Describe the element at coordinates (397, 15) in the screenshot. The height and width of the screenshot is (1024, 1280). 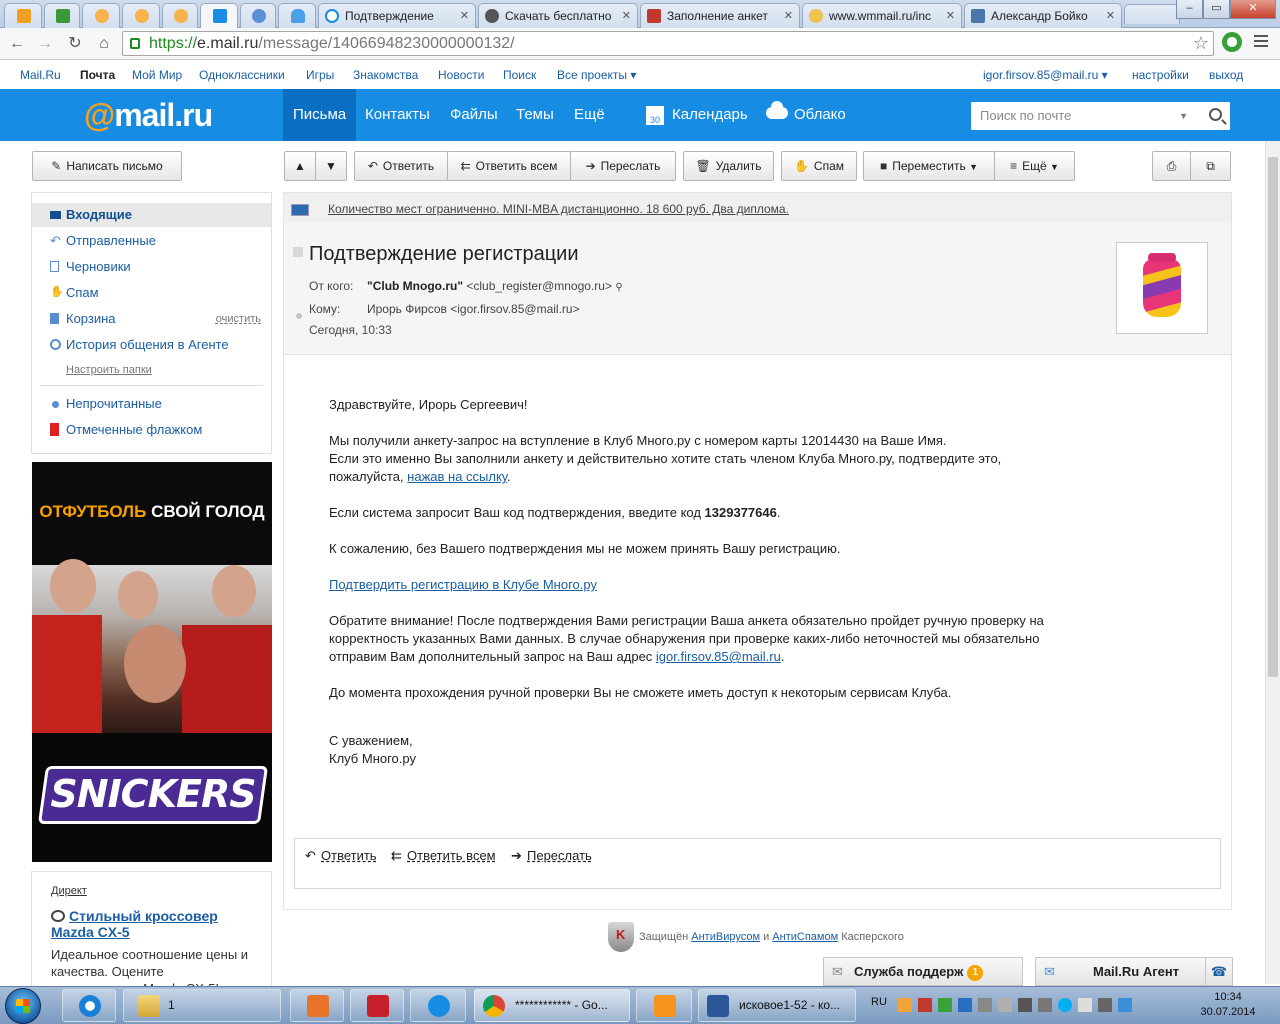
I see `tab-confirm: Подтверждение ✕` at that location.